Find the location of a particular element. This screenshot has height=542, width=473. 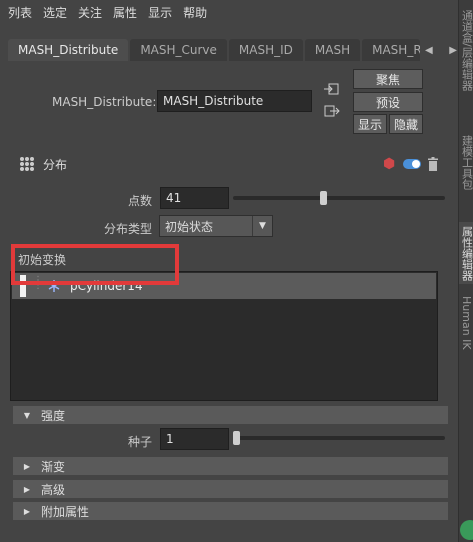

menu-select: 选定 is located at coordinates (55, 12).